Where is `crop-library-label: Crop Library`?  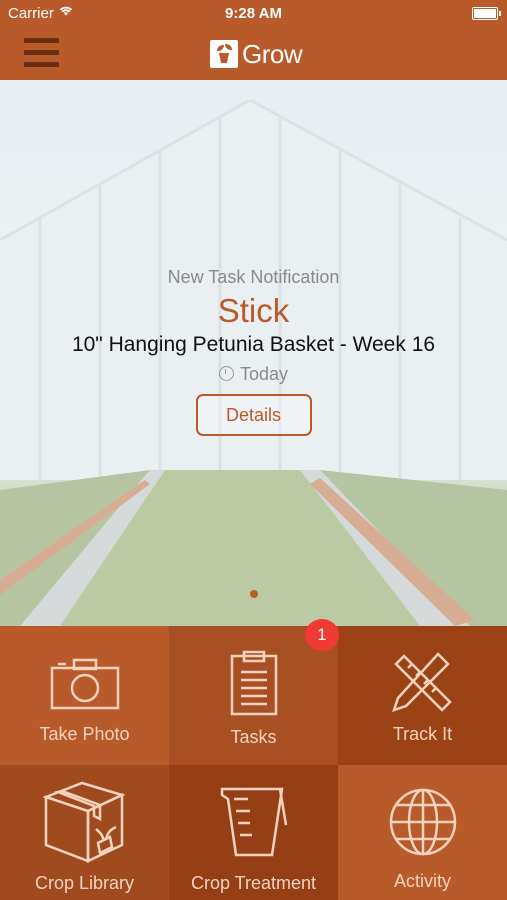 crop-library-label: Crop Library is located at coordinates (84, 883).